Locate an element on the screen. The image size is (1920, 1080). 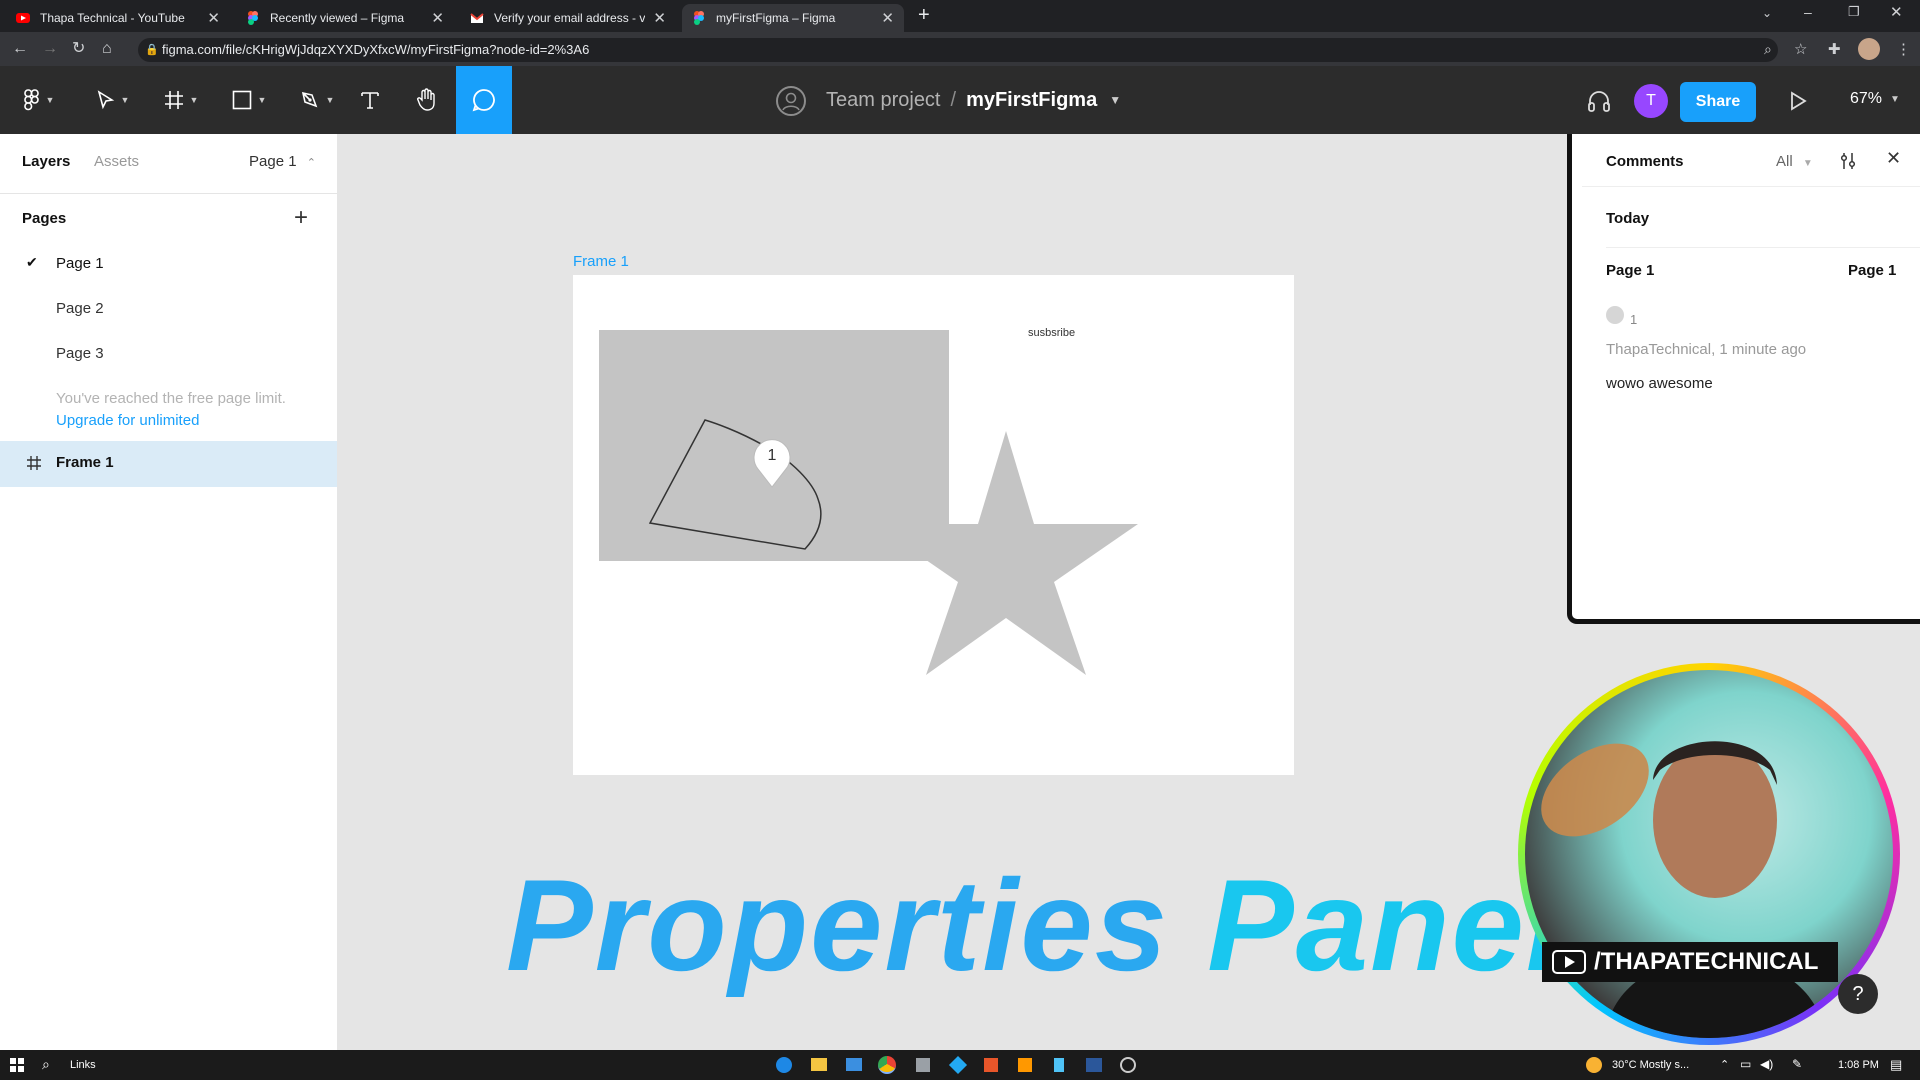
move-tool: ▼ is located at coordinates (113, 100).